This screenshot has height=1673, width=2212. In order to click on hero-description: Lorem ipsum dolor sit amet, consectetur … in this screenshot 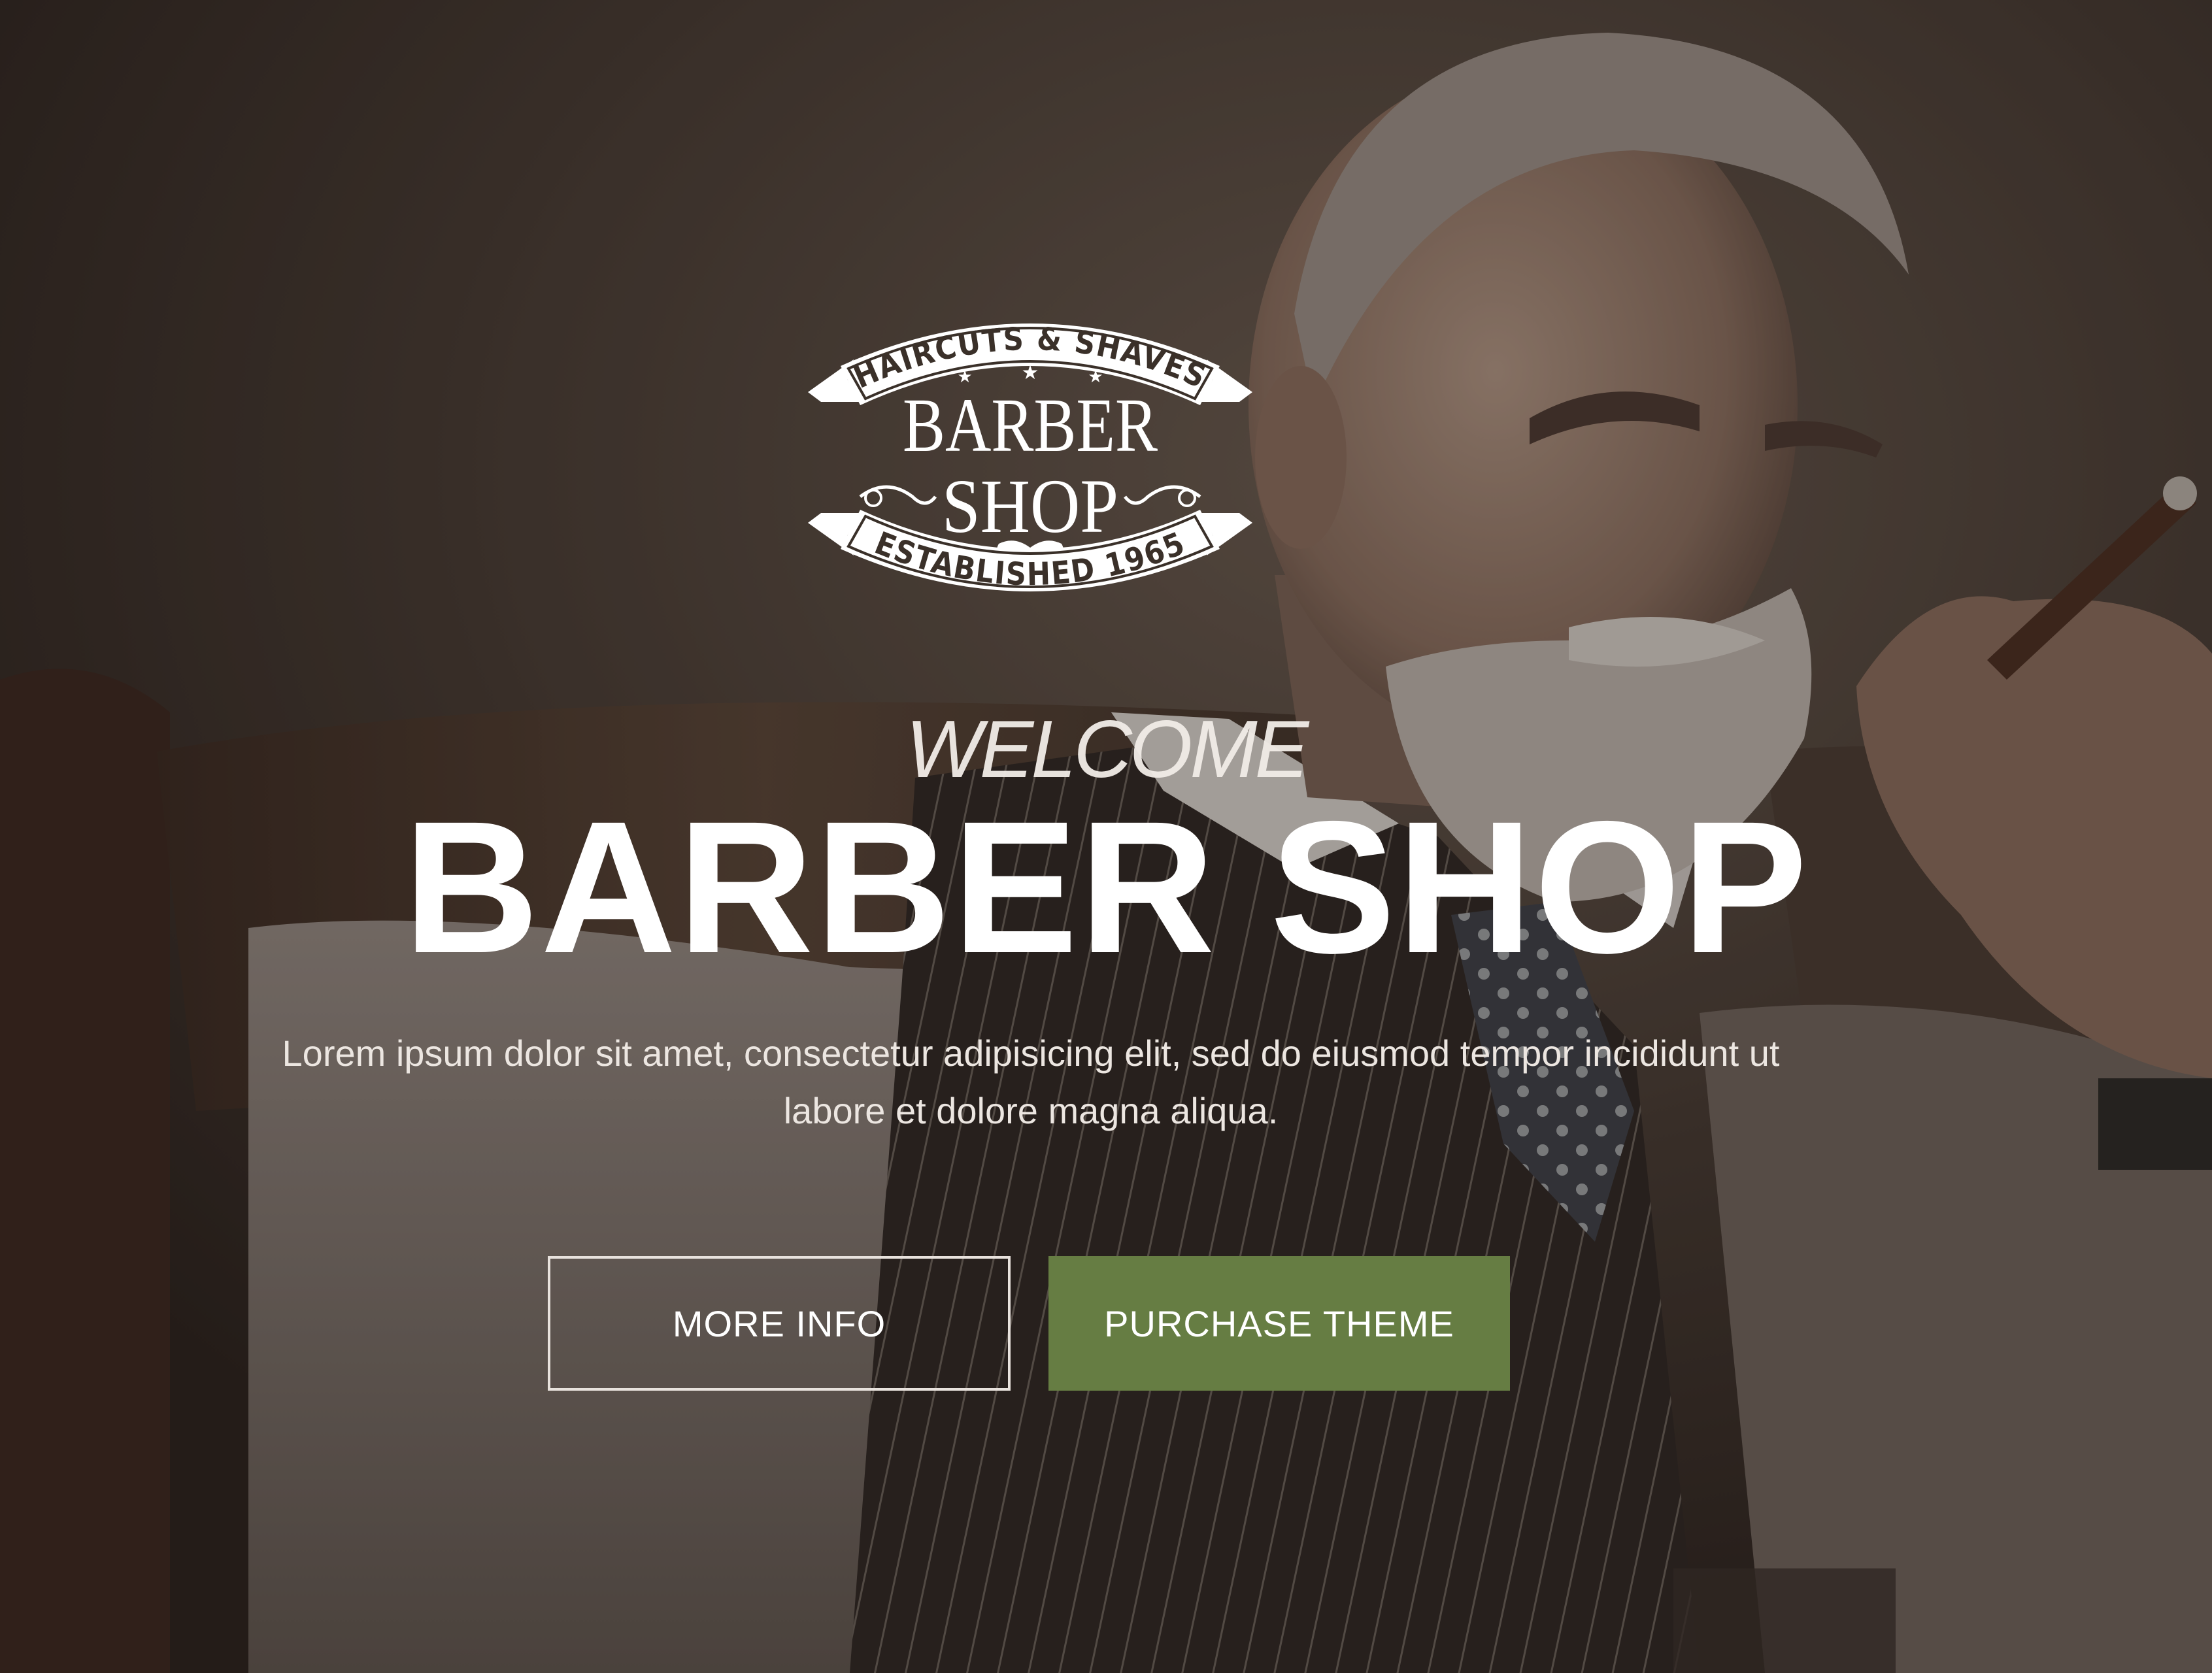, I will do `click(1031, 1082)`.